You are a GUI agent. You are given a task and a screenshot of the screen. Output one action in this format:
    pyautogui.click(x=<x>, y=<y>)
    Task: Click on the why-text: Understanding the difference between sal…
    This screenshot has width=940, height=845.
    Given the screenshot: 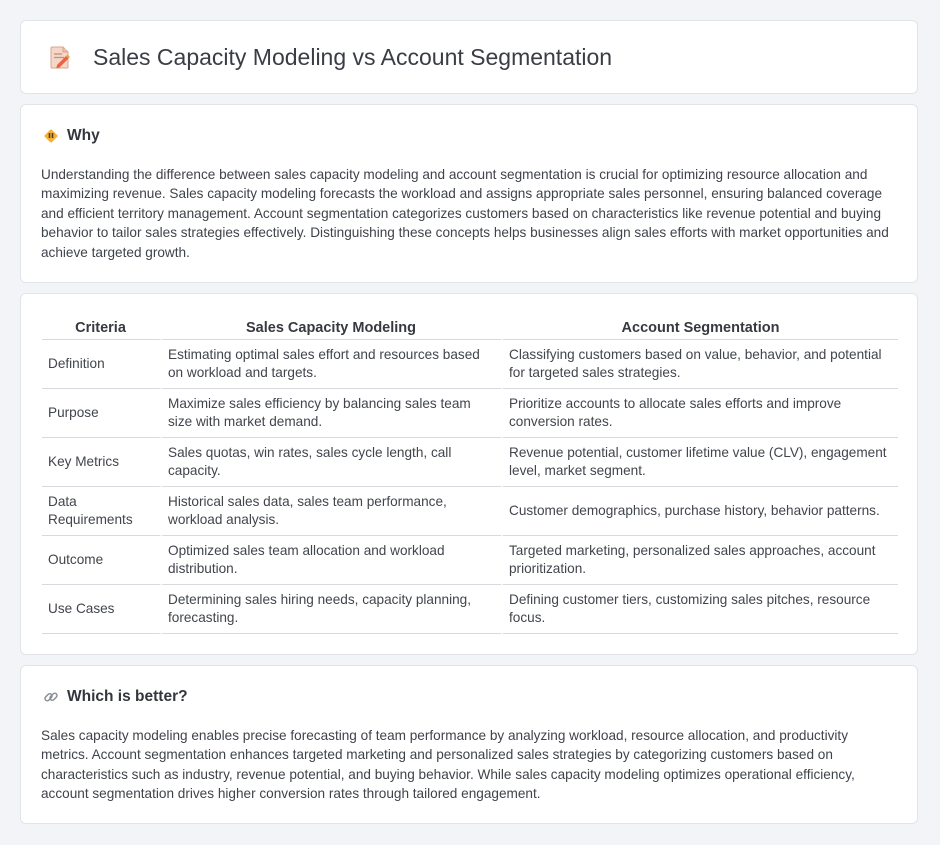 What is the action you would take?
    pyautogui.click(x=465, y=213)
    